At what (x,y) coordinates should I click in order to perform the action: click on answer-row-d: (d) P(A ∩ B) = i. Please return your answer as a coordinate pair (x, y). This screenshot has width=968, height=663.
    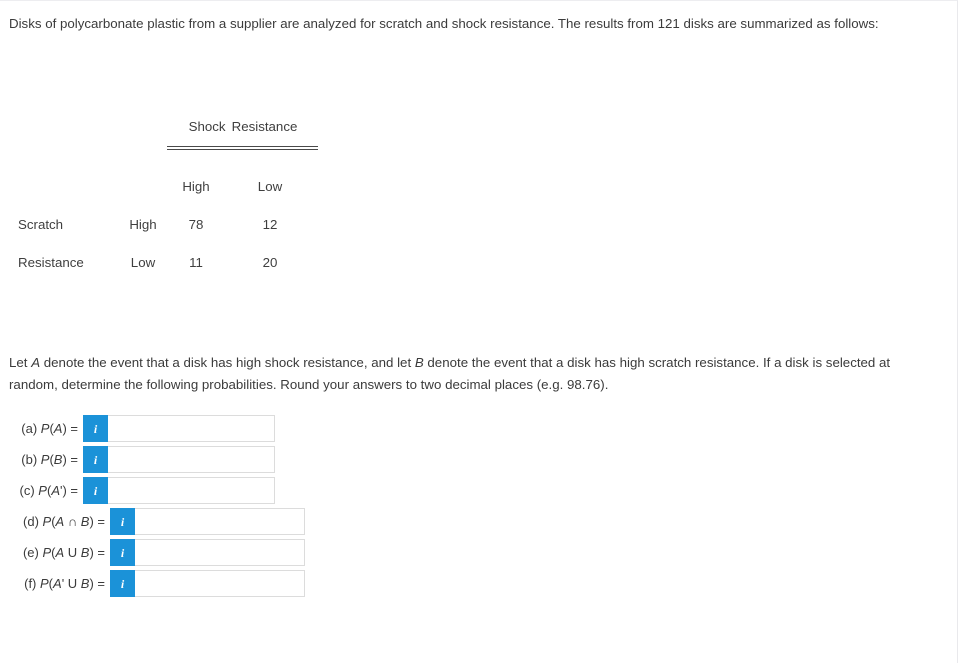
    Looking at the image, I should click on (210, 521).